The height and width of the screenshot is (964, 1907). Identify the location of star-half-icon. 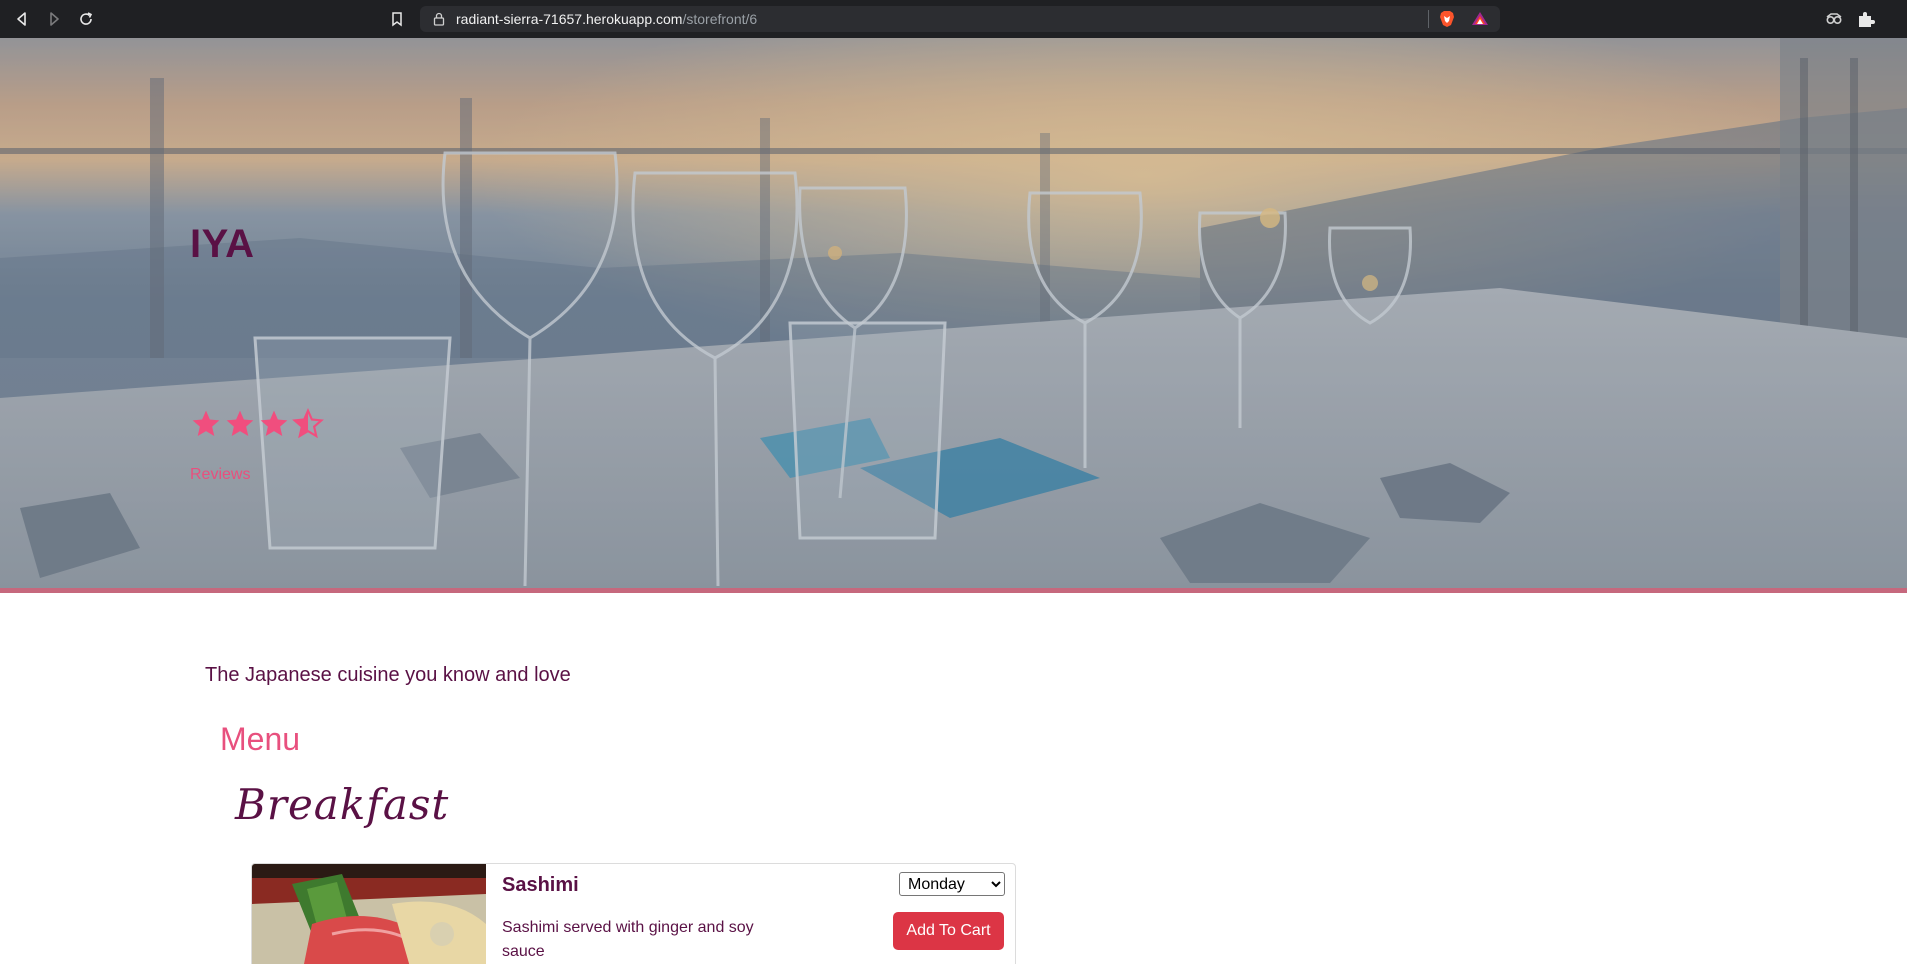
(308, 423).